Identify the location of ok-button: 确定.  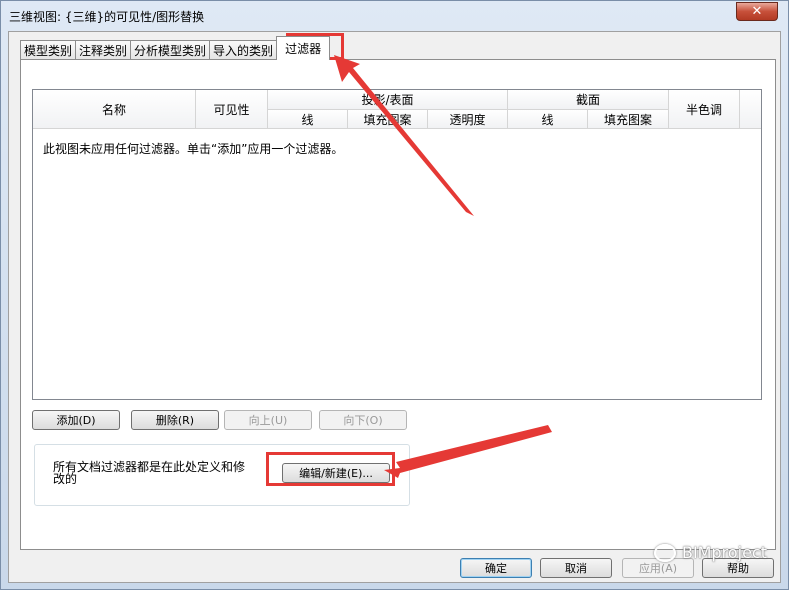
(496, 568).